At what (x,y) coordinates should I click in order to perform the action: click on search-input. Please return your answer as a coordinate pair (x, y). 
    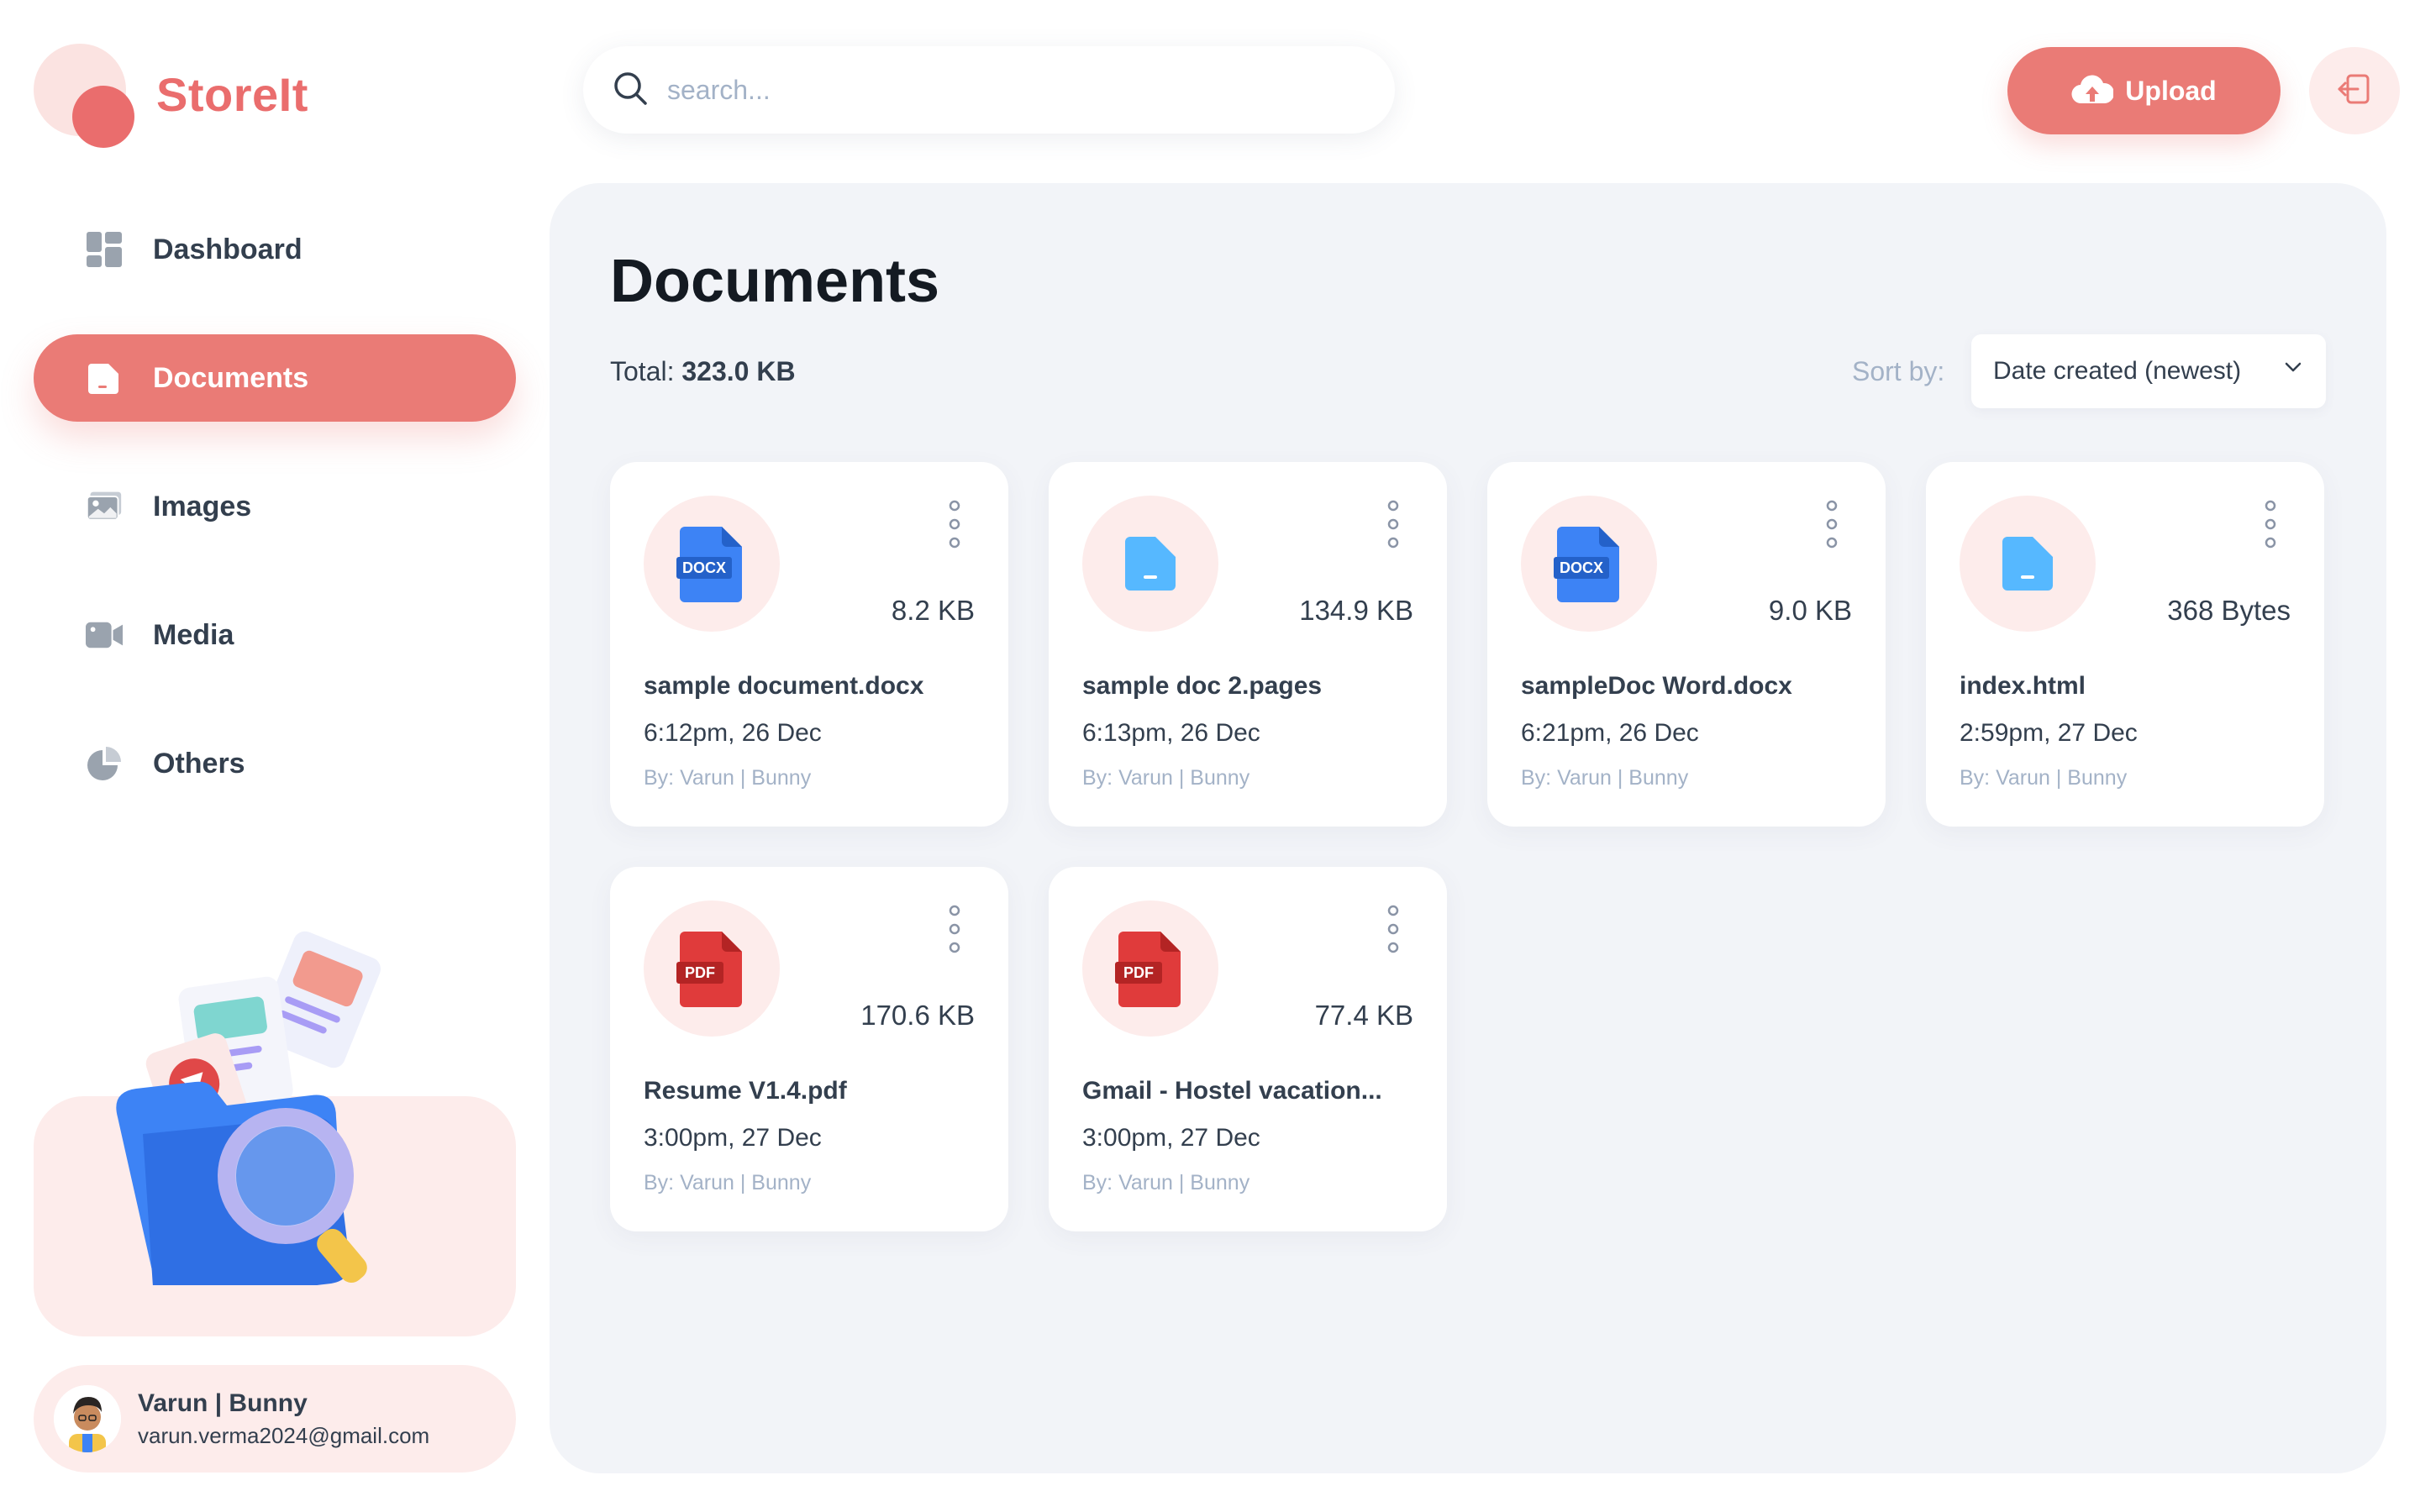
    Looking at the image, I should click on (1020, 90).